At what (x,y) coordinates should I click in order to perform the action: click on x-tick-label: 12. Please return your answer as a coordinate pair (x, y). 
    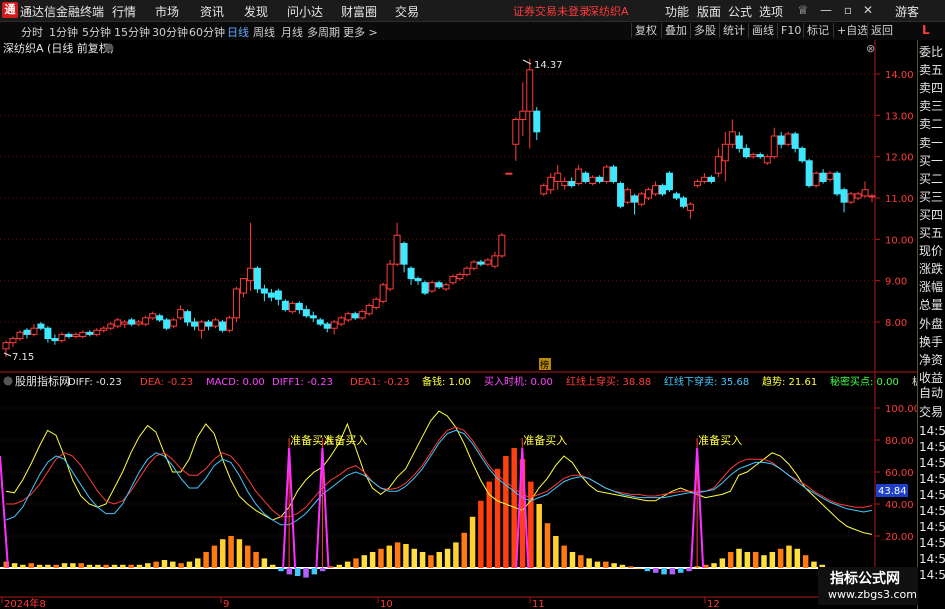
    Looking at the image, I should click on (713, 604).